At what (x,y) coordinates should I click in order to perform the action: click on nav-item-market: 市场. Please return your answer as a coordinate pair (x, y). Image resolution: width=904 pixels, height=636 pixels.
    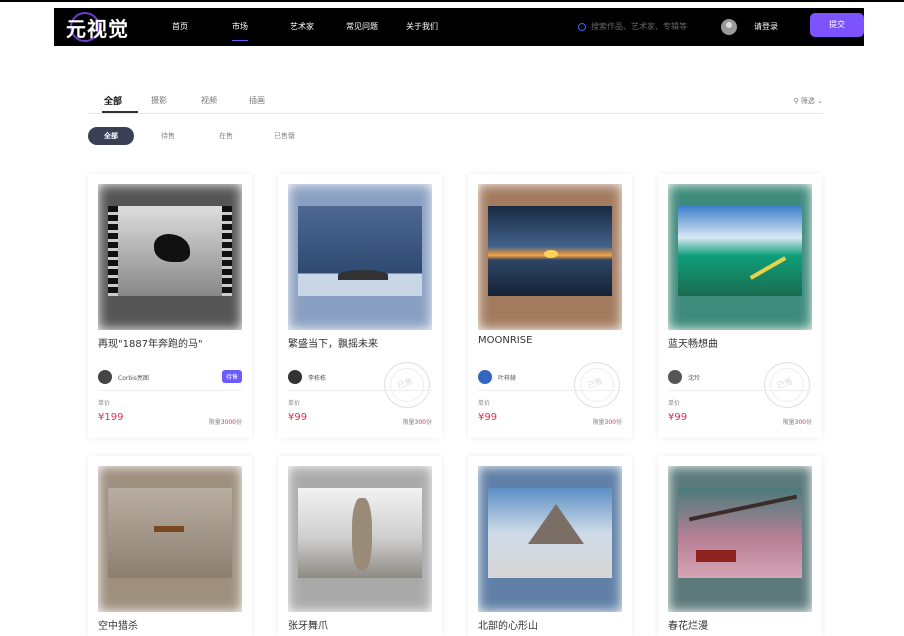
    Looking at the image, I should click on (240, 27).